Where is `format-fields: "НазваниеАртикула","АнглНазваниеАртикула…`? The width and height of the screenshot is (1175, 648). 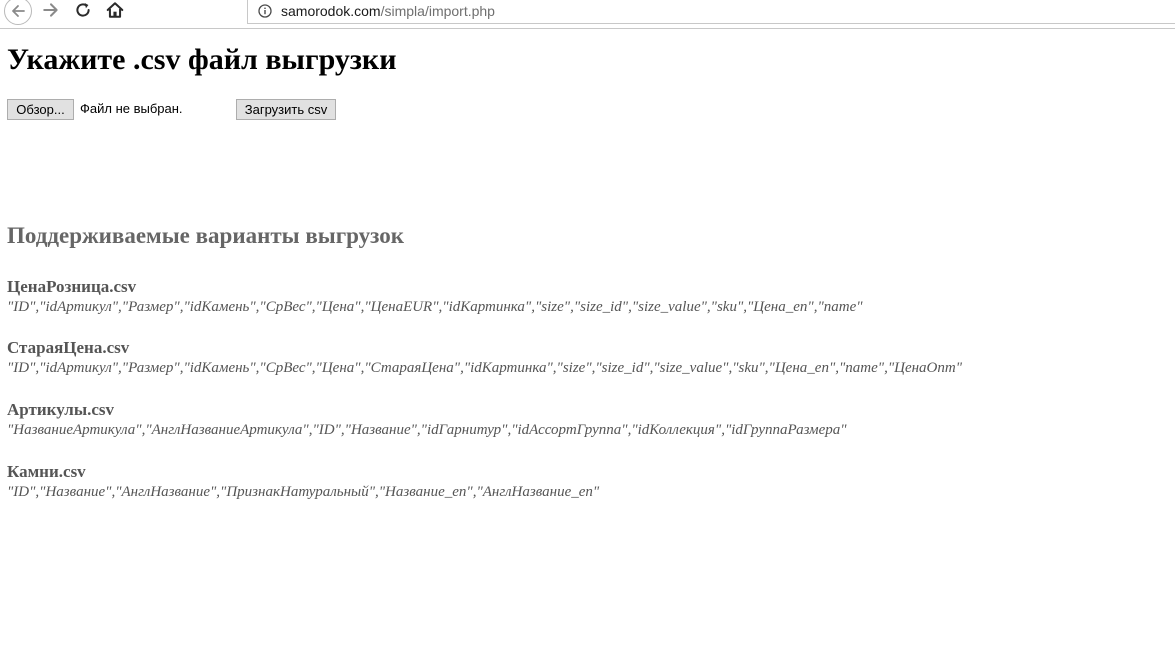
format-fields: "НазваниеАртикула","АнглНазваниеАртикула… is located at coordinates (427, 430).